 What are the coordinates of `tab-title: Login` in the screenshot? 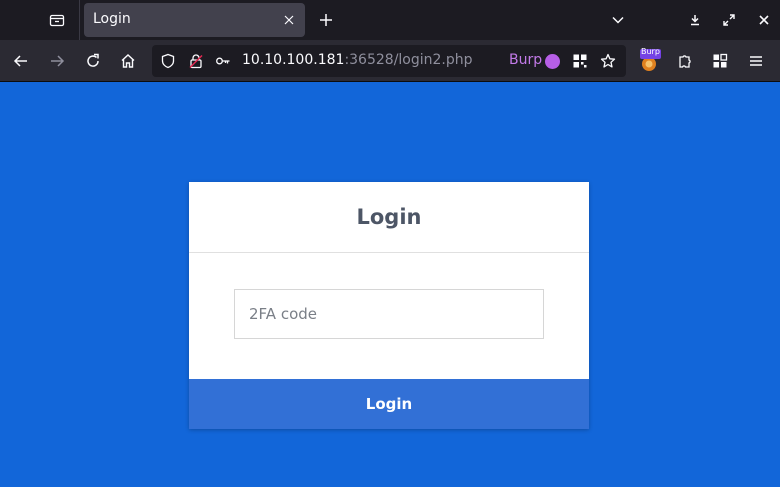 It's located at (112, 19).